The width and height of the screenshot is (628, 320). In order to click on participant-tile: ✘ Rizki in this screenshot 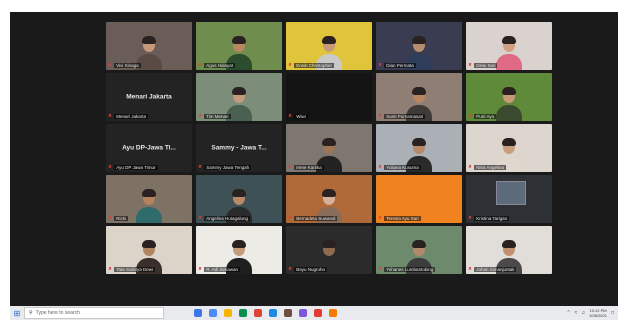, I will do `click(149, 199)`.